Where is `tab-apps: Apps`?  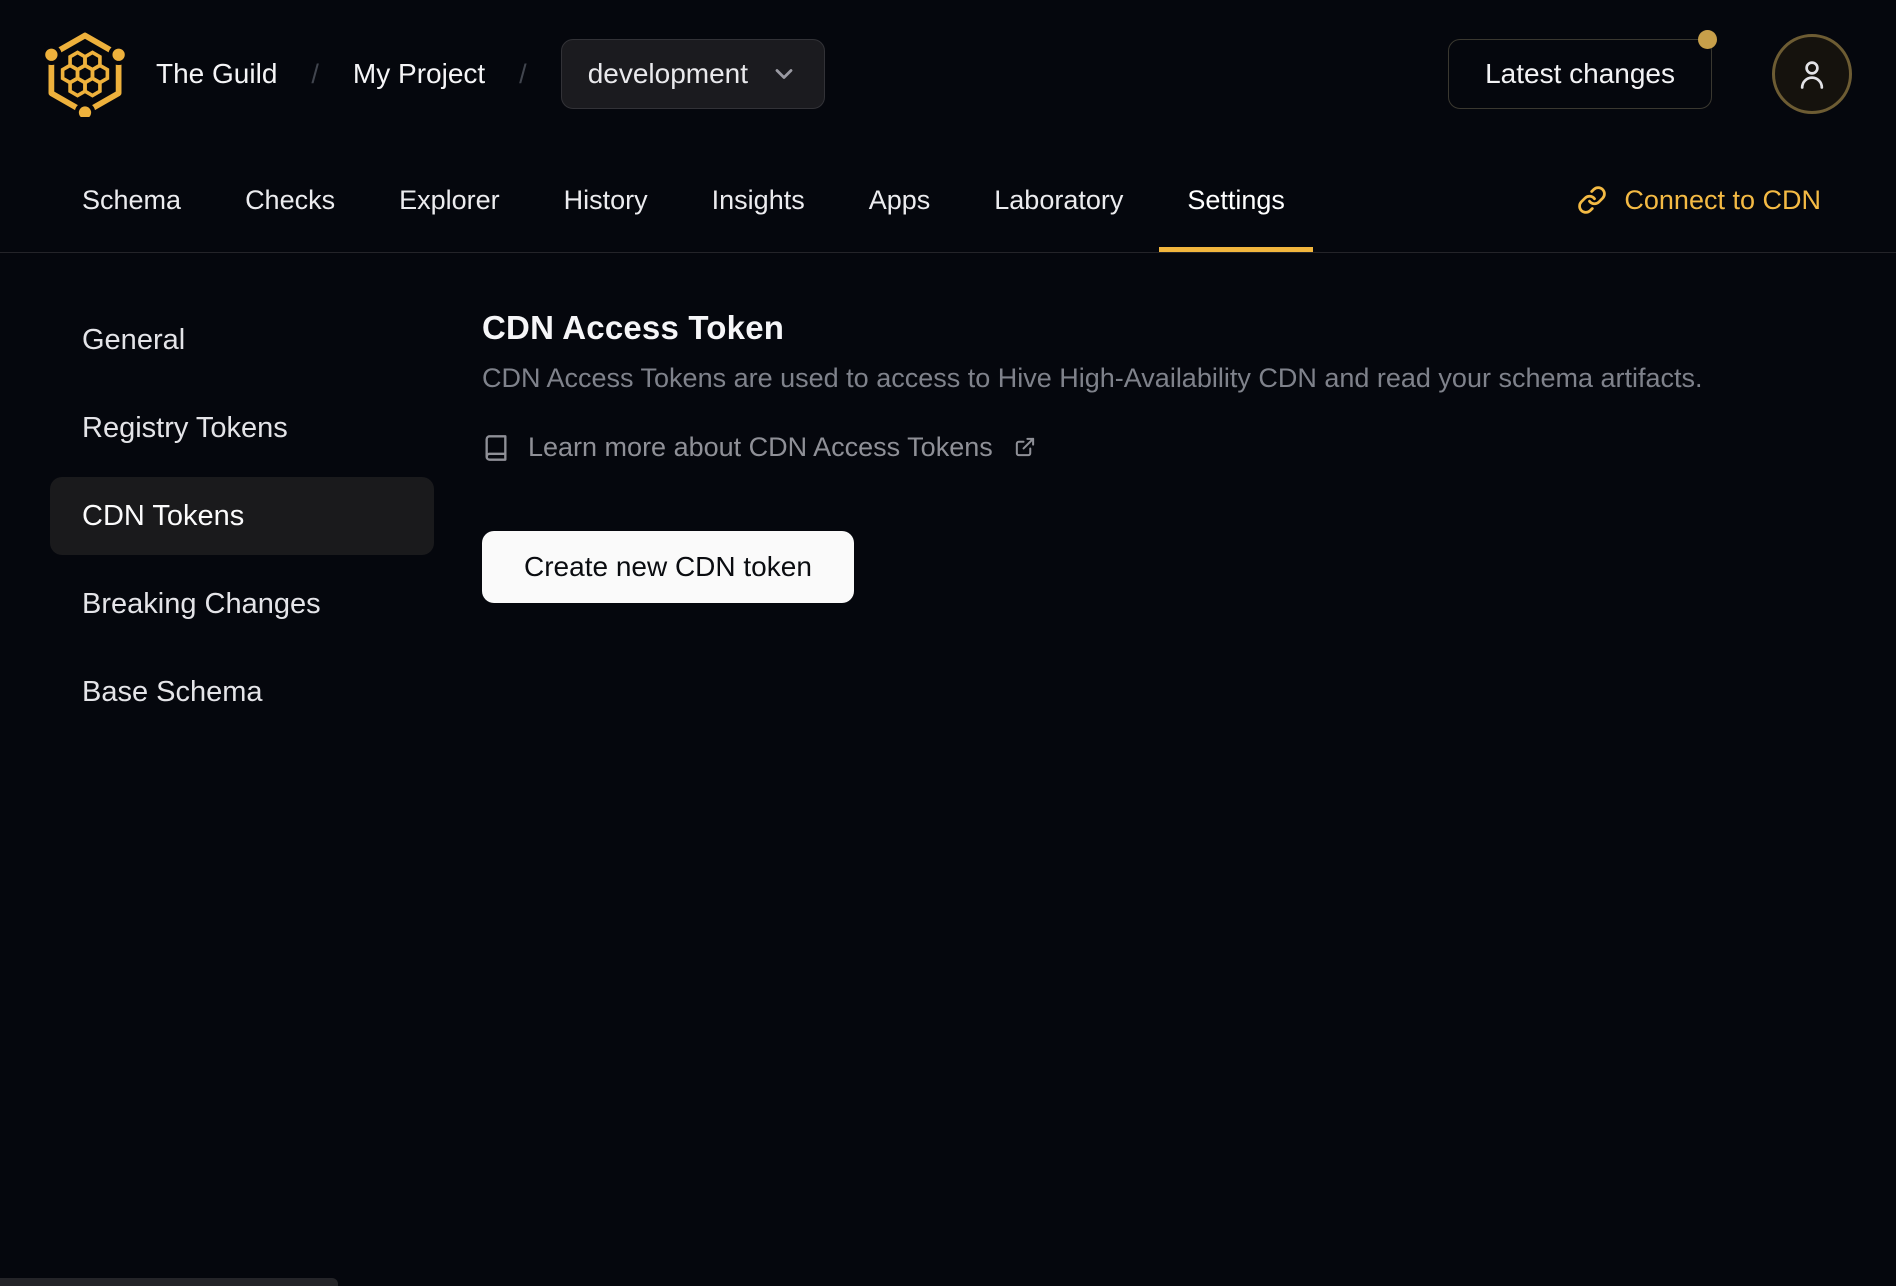 tab-apps: Apps is located at coordinates (900, 200).